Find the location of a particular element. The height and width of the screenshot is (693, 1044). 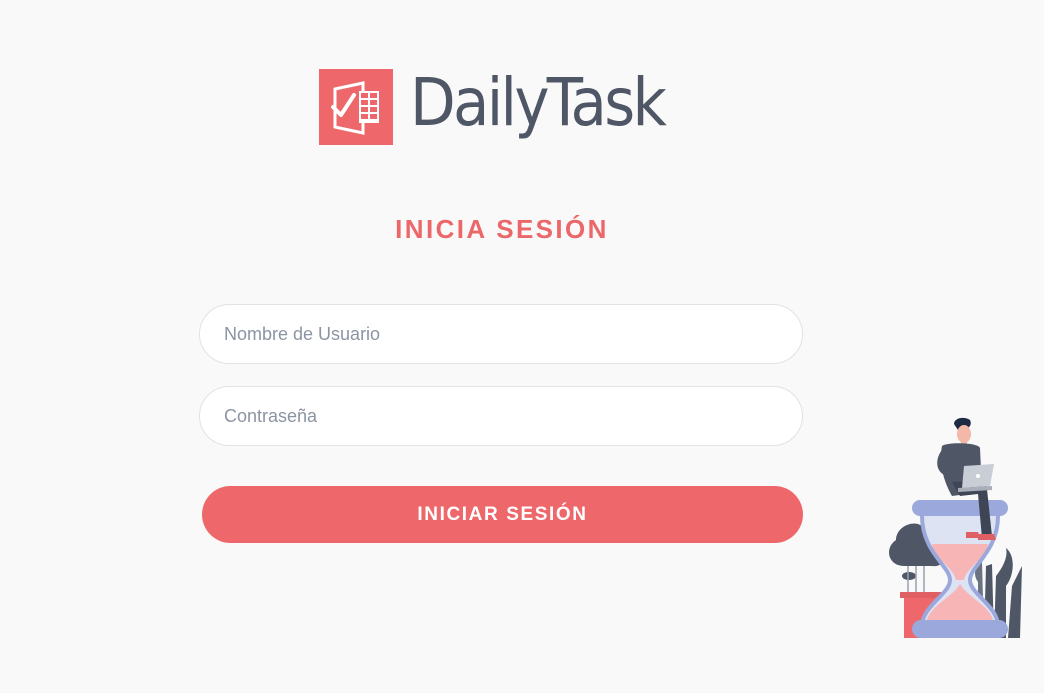

task-sheet-logo-icon is located at coordinates (356, 107).